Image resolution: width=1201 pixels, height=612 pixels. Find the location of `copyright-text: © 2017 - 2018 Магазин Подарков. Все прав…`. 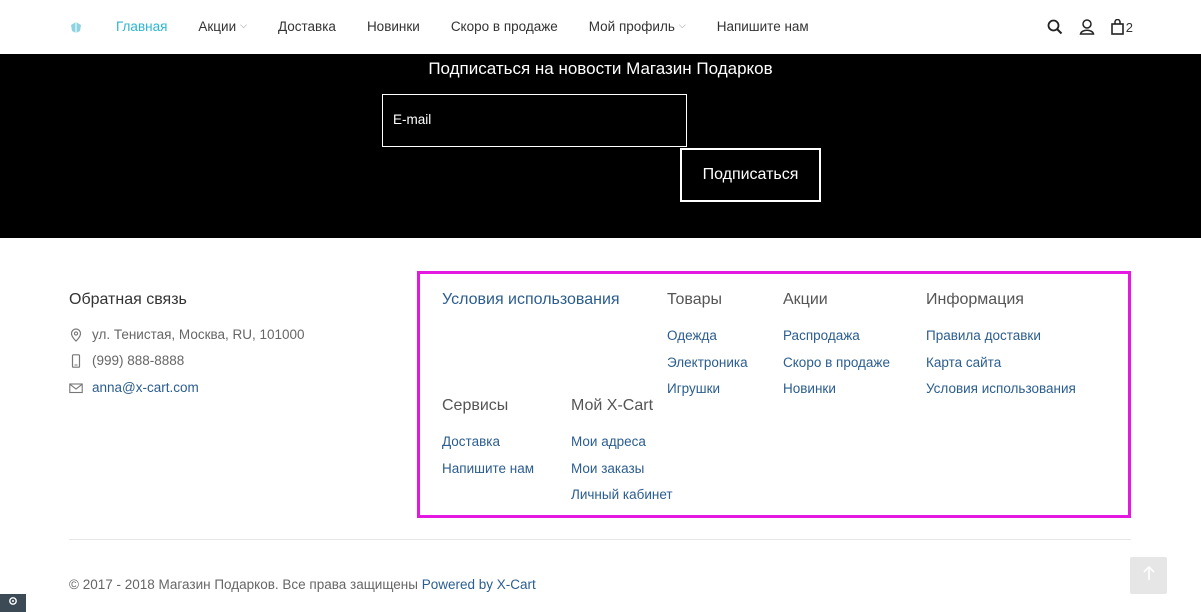

copyright-text: © 2017 - 2018 Магазин Подарков. Все прав… is located at coordinates (243, 584).